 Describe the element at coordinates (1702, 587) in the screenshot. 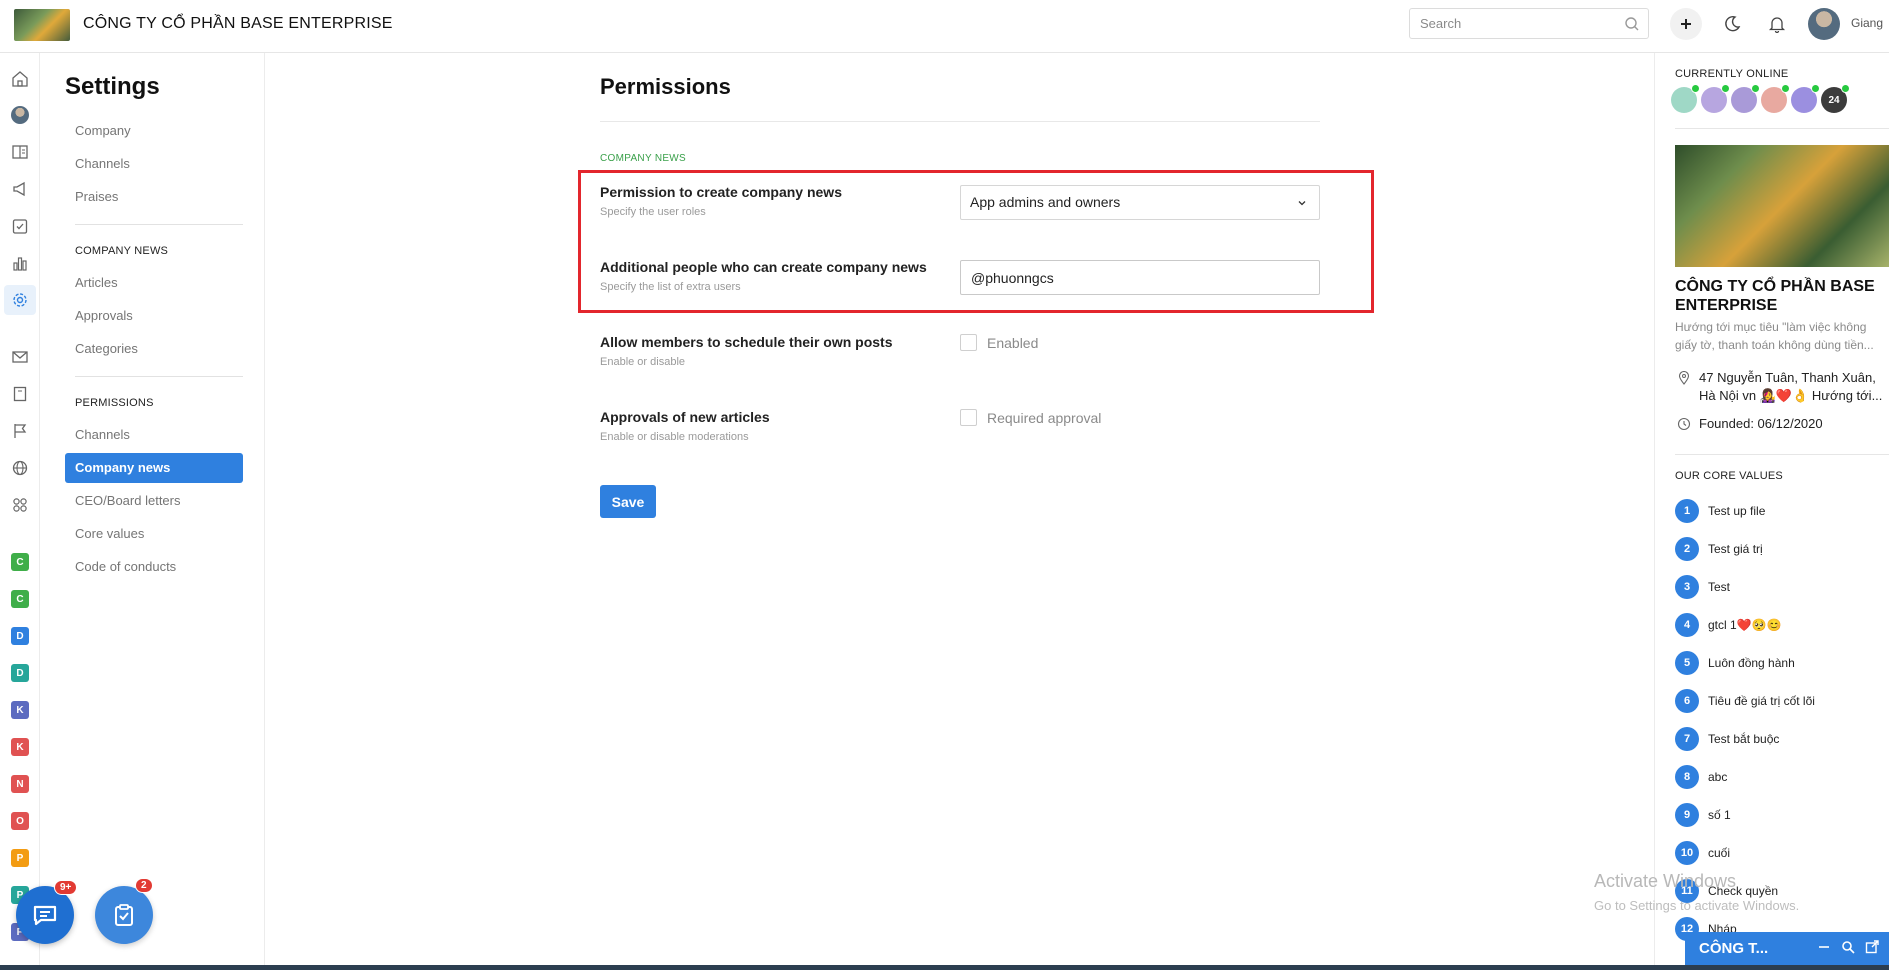

I see `core-value-item: 3 Test` at that location.